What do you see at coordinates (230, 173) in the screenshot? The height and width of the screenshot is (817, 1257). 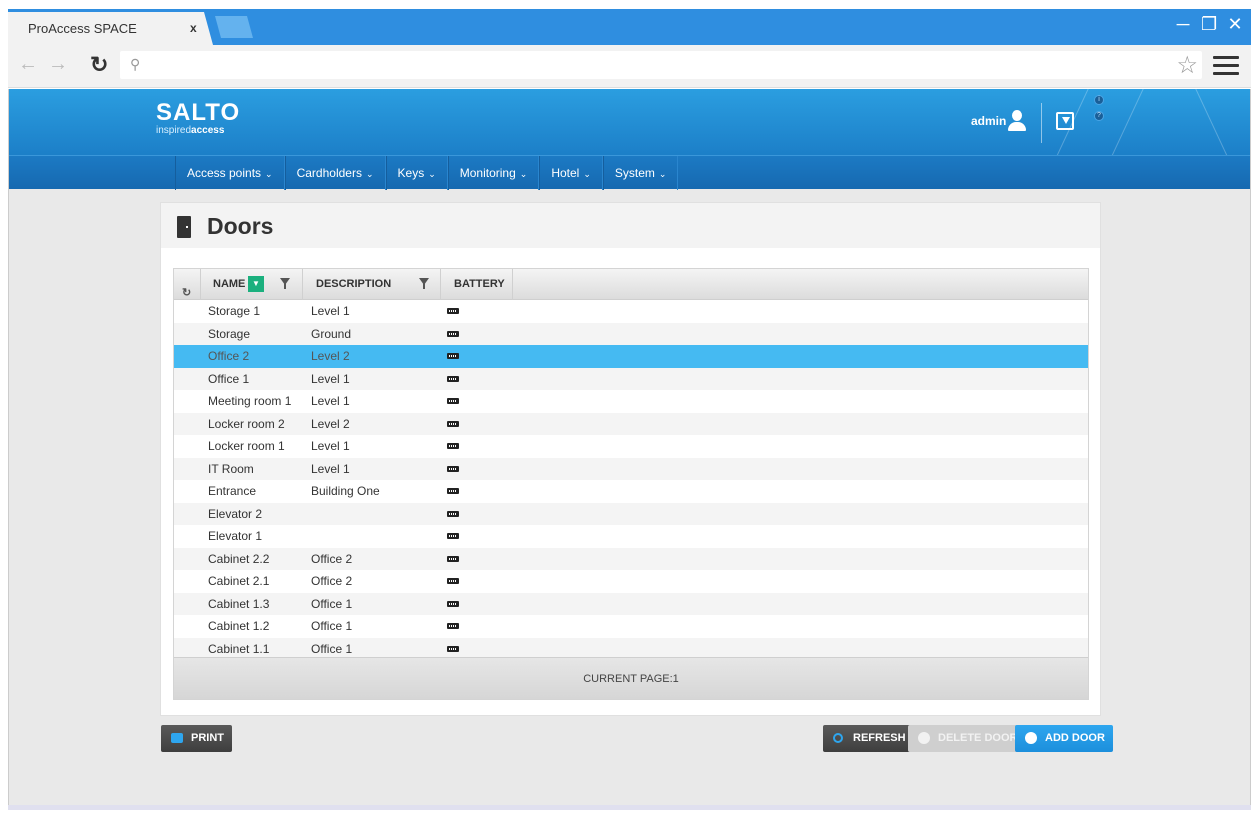 I see `nav-access-points: Access points ⌄` at bounding box center [230, 173].